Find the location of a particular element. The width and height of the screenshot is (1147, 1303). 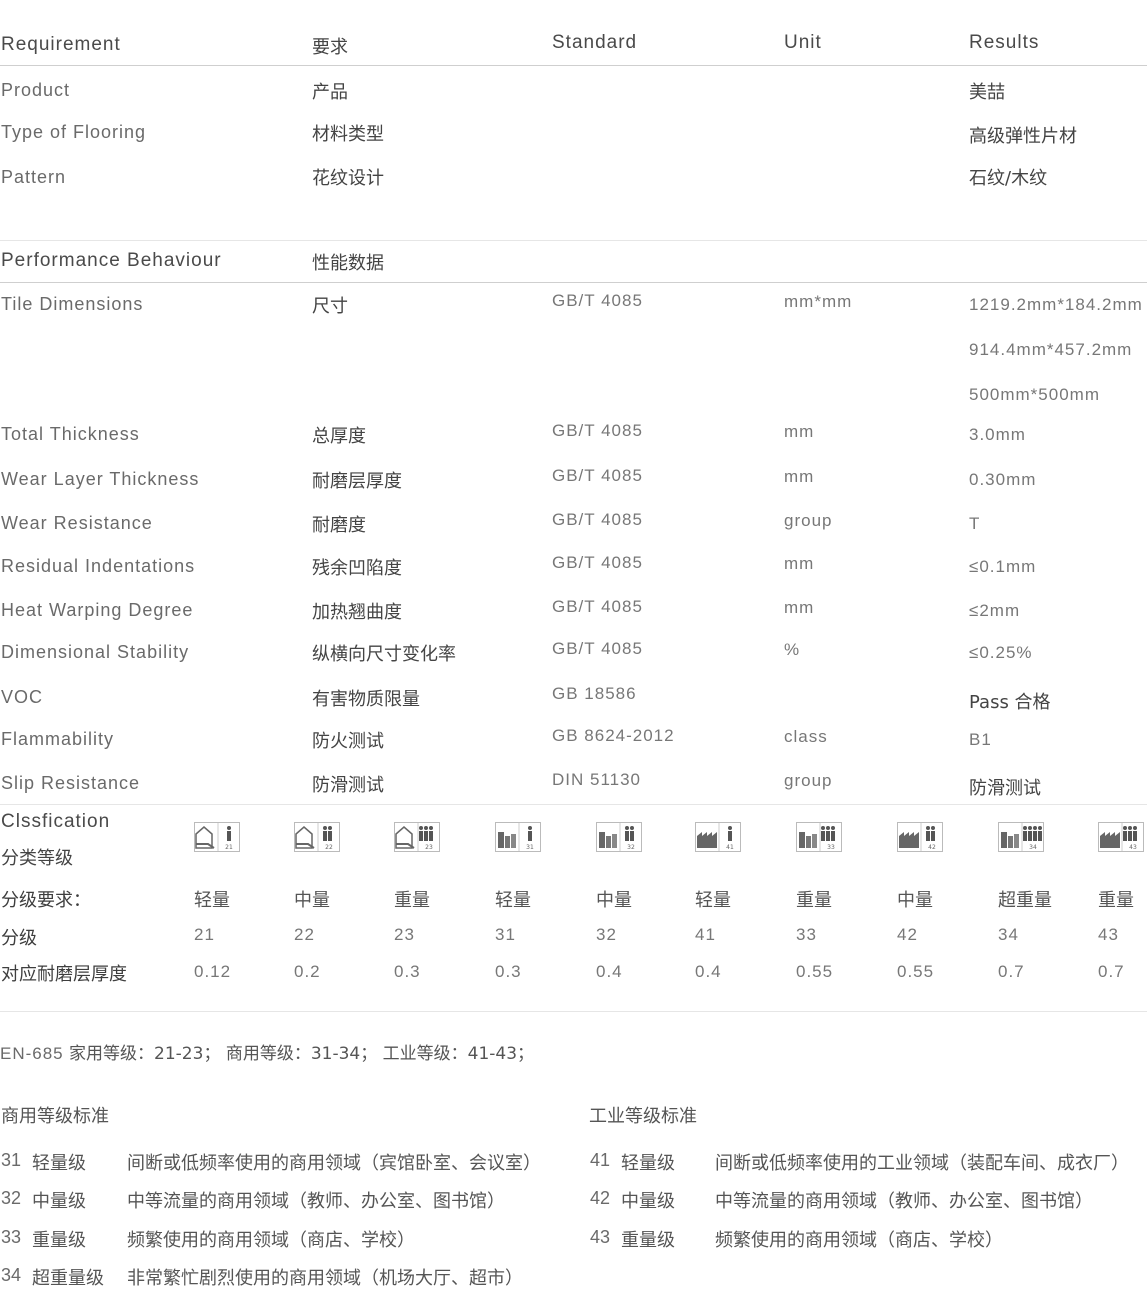

header-requirement: Requirement is located at coordinates (61, 44).